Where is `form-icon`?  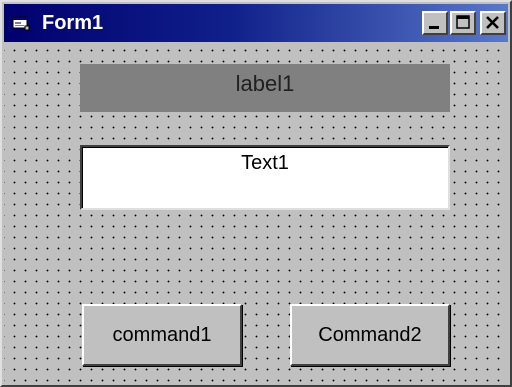 form-icon is located at coordinates (21, 23).